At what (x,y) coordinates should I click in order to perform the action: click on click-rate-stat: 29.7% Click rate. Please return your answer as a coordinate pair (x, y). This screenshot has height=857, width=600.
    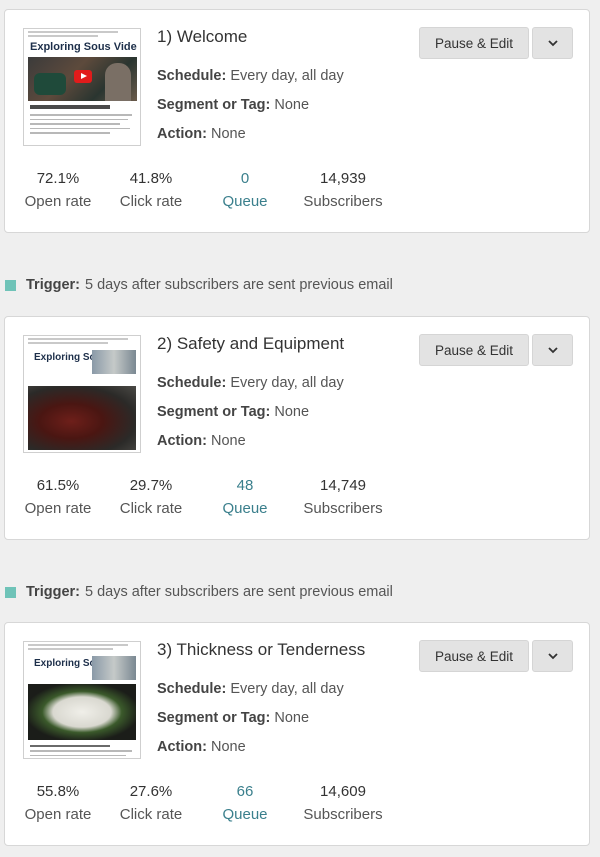
    Looking at the image, I should click on (151, 497).